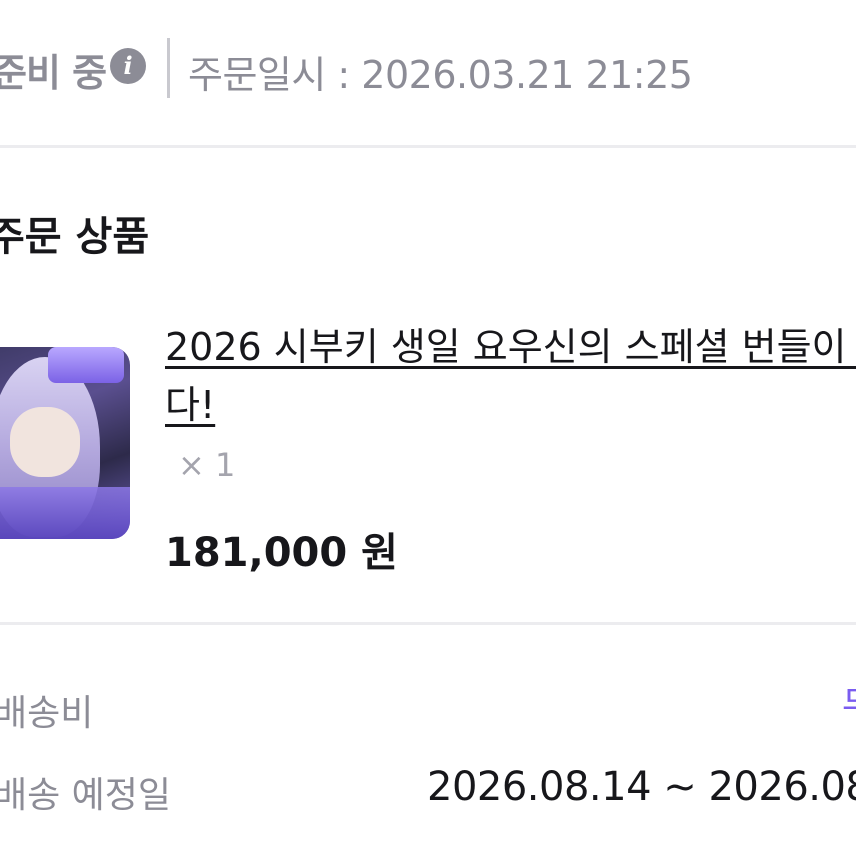 Image resolution: width=856 pixels, height=856 pixels. What do you see at coordinates (641, 787) in the screenshot?
I see `shipping-date-range: 2026.08.14 ~ 2026.08` at bounding box center [641, 787].